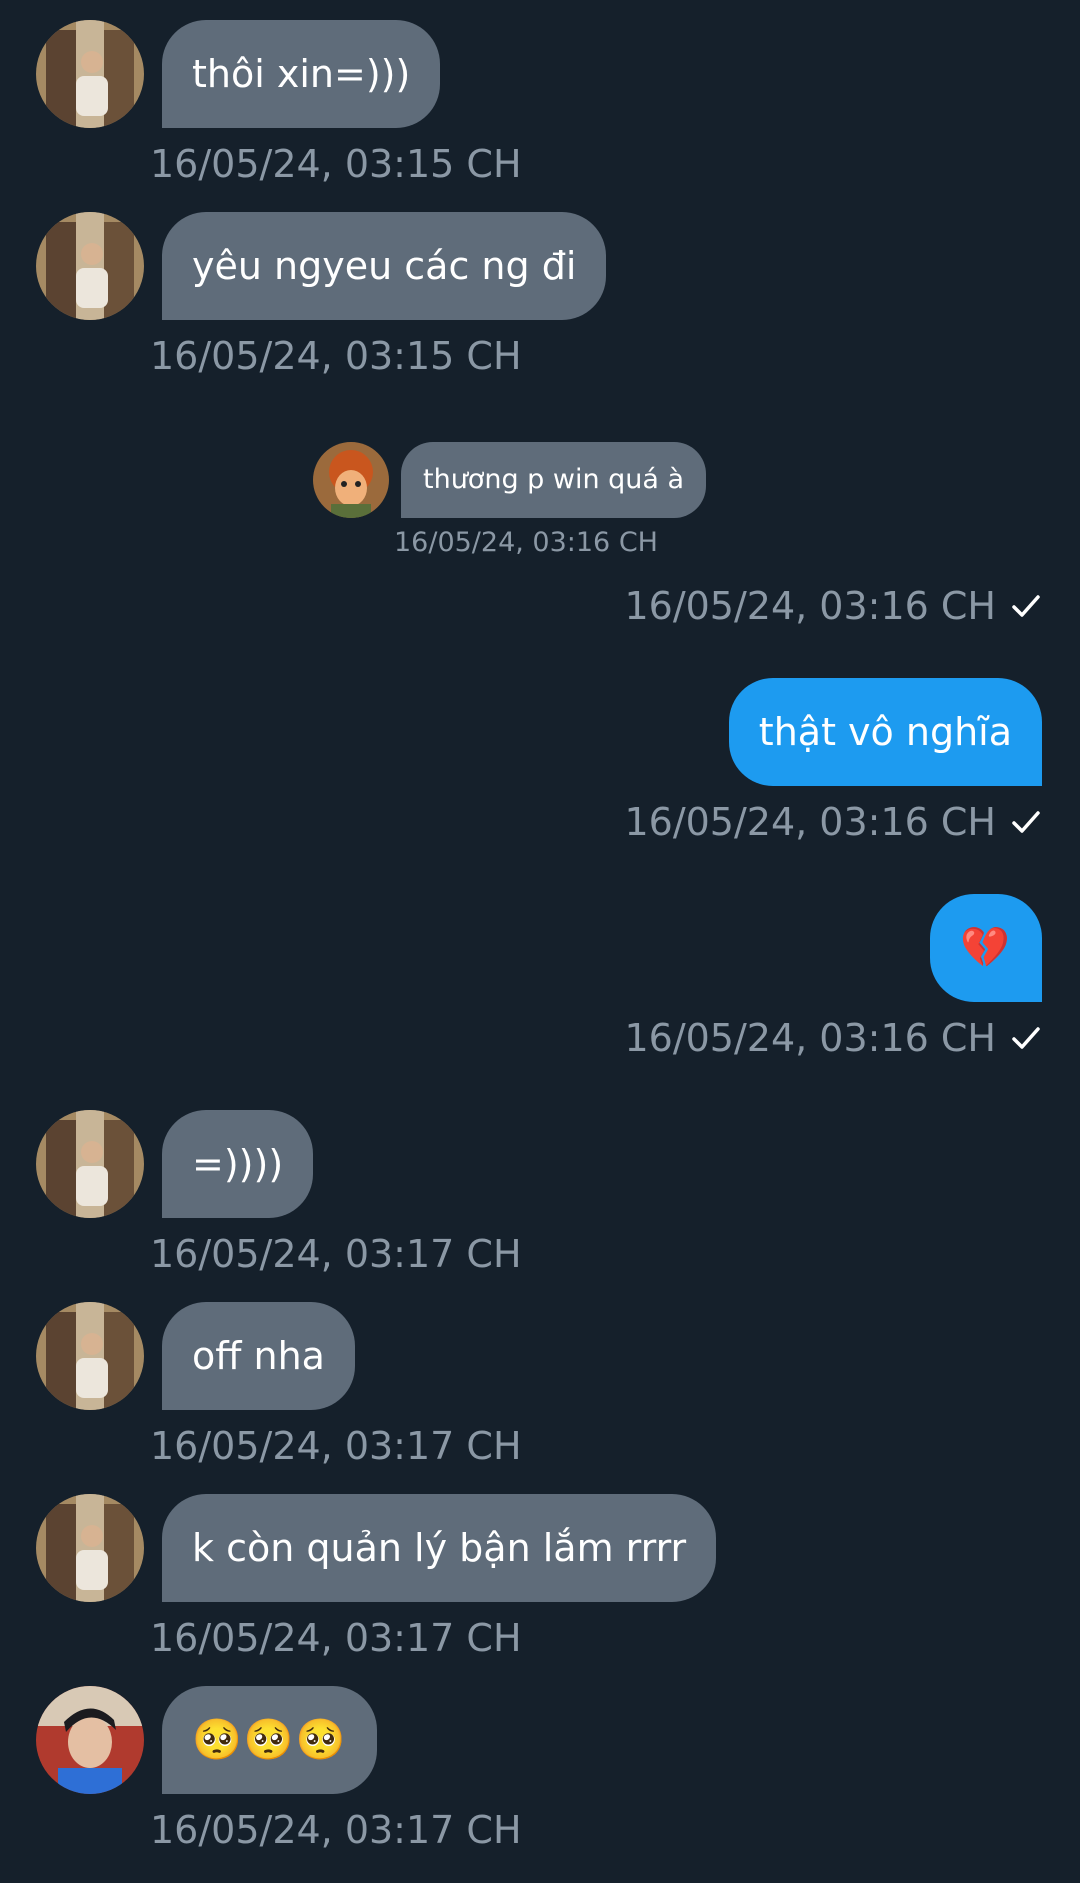 The width and height of the screenshot is (1080, 1883). What do you see at coordinates (270, 1740) in the screenshot?
I see `message-bubble-incoming: 🥺🥺🥺` at bounding box center [270, 1740].